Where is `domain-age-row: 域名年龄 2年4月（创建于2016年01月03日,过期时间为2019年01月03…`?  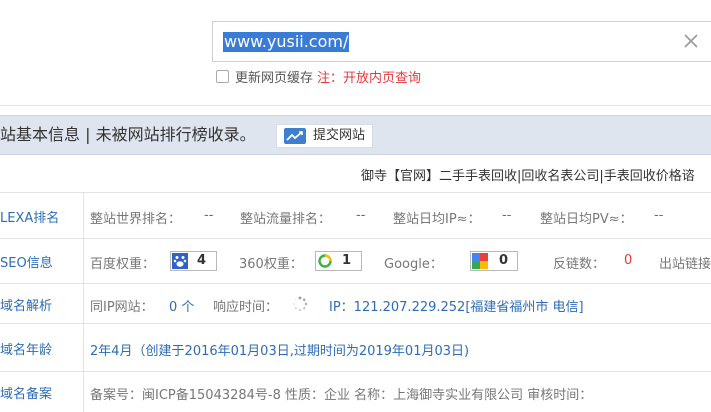
domain-age-row: 域名年龄 2年4月（创建于2016年01月03日,过期时间为2019年01月03… is located at coordinates (355, 348).